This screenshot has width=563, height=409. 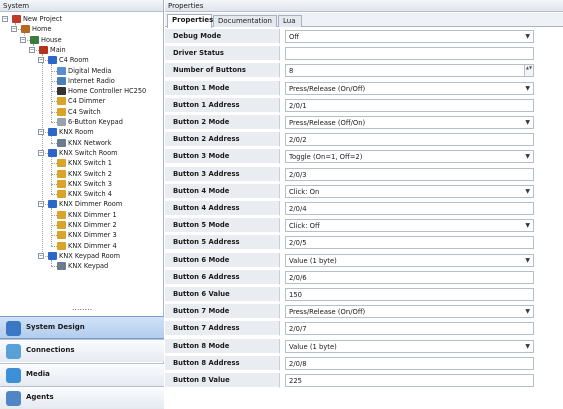 I want to click on tree-item-label: KNX Network, so click(x=90, y=142).